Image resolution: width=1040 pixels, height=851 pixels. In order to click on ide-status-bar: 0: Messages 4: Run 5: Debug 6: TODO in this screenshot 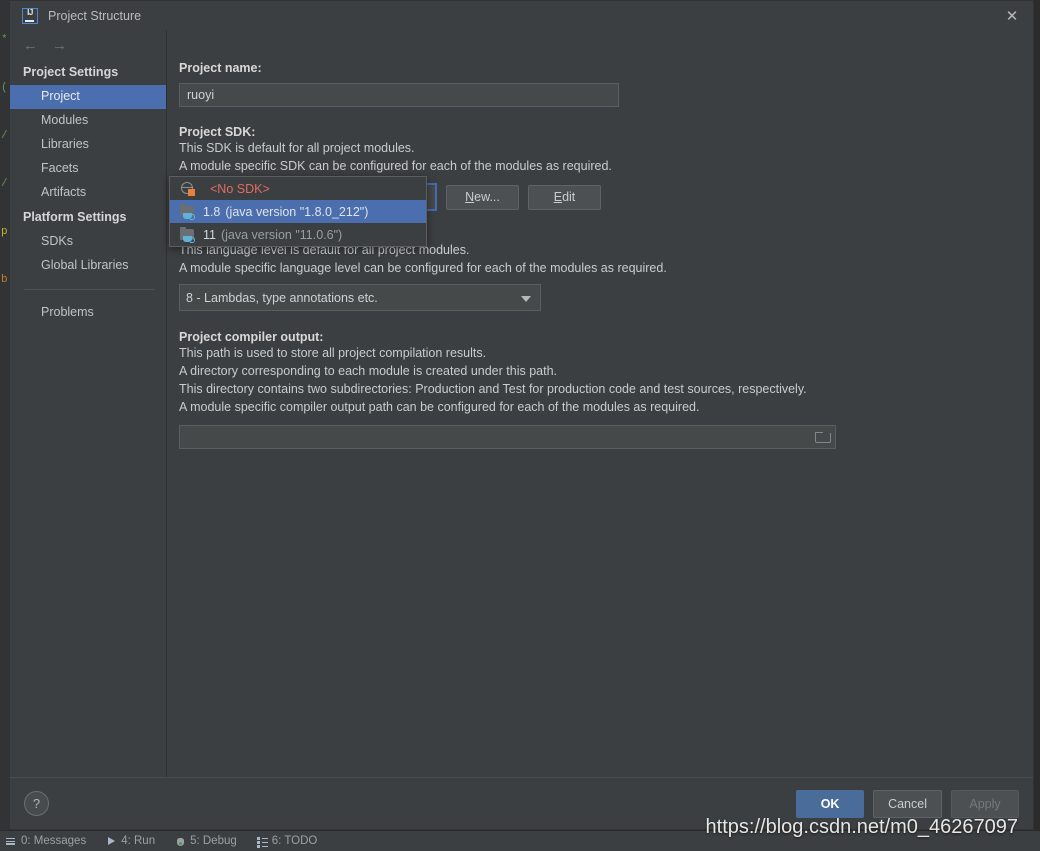, I will do `click(520, 840)`.